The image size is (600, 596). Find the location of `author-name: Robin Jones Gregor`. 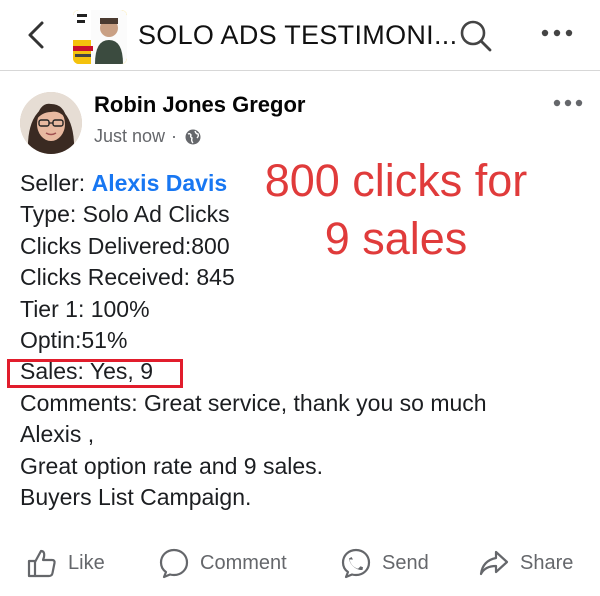

author-name: Robin Jones Gregor is located at coordinates (199, 105).